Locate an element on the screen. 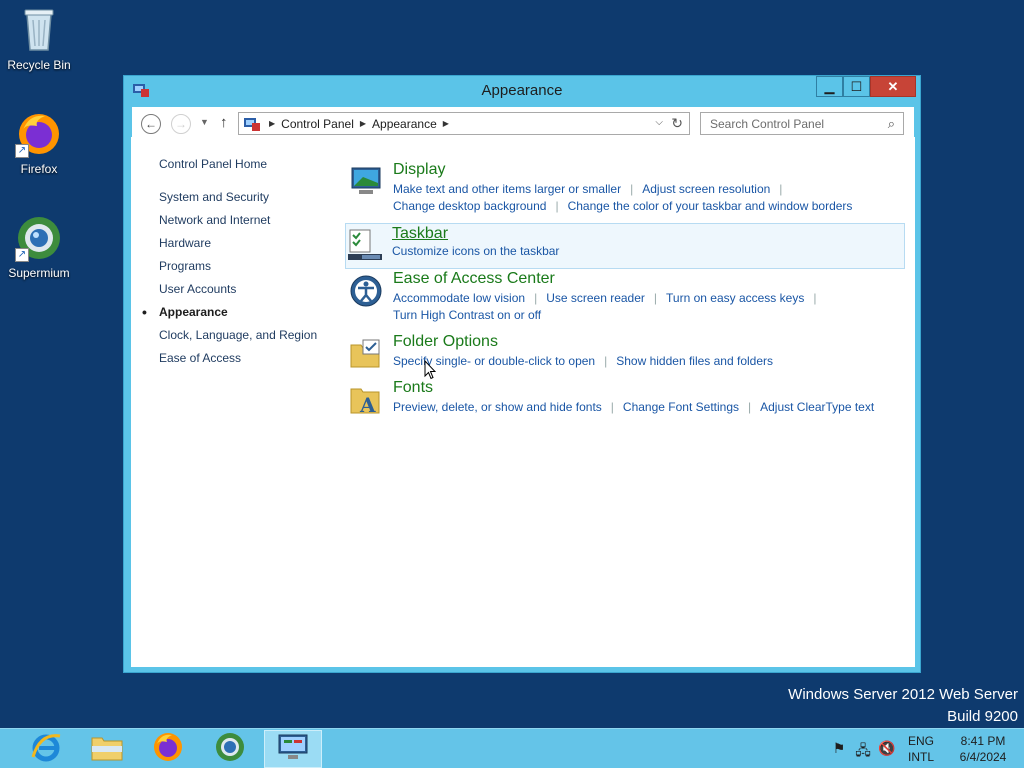 This screenshot has width=1024, height=768. taskbar: ⚑ 🖧 🔇 ENG INTL 8:41 PM 6/4/2024 is located at coordinates (512, 748).